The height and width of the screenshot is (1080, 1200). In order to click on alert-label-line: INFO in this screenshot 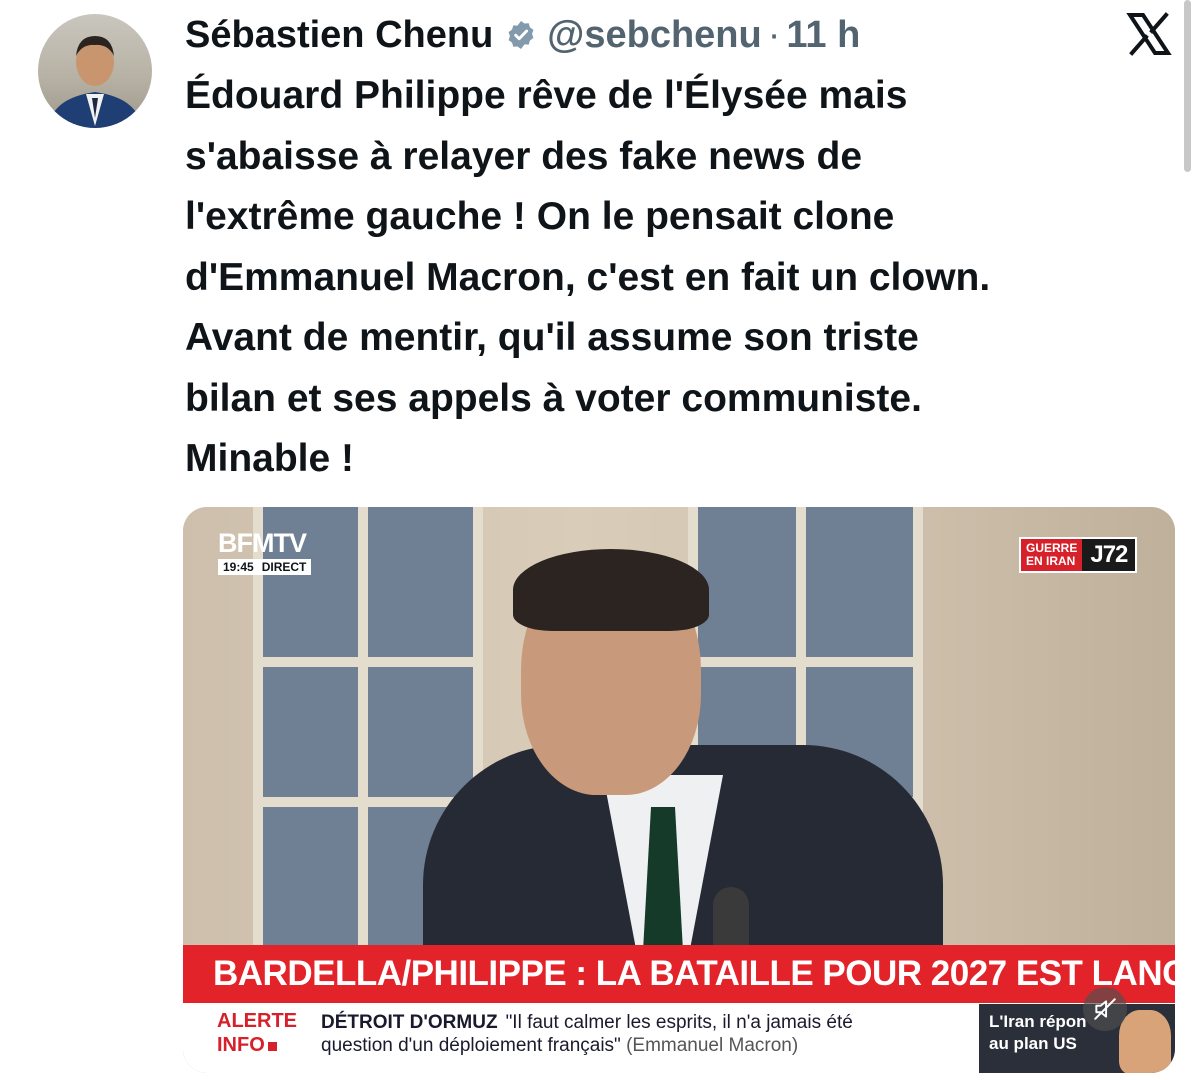, I will do `click(241, 1045)`.